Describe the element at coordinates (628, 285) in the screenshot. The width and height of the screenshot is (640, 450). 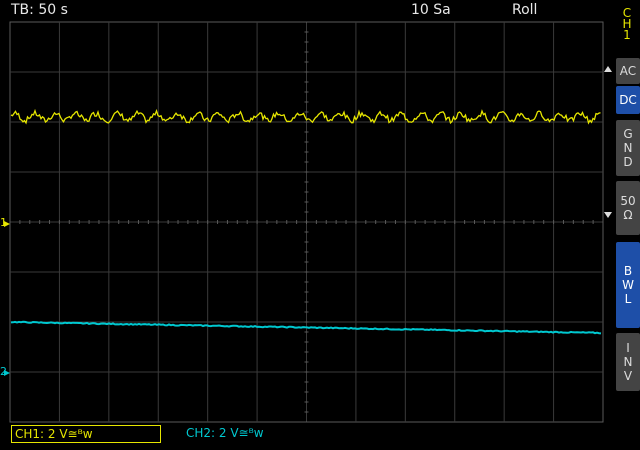
I see `bandwidth-limit-button: BWL` at that location.